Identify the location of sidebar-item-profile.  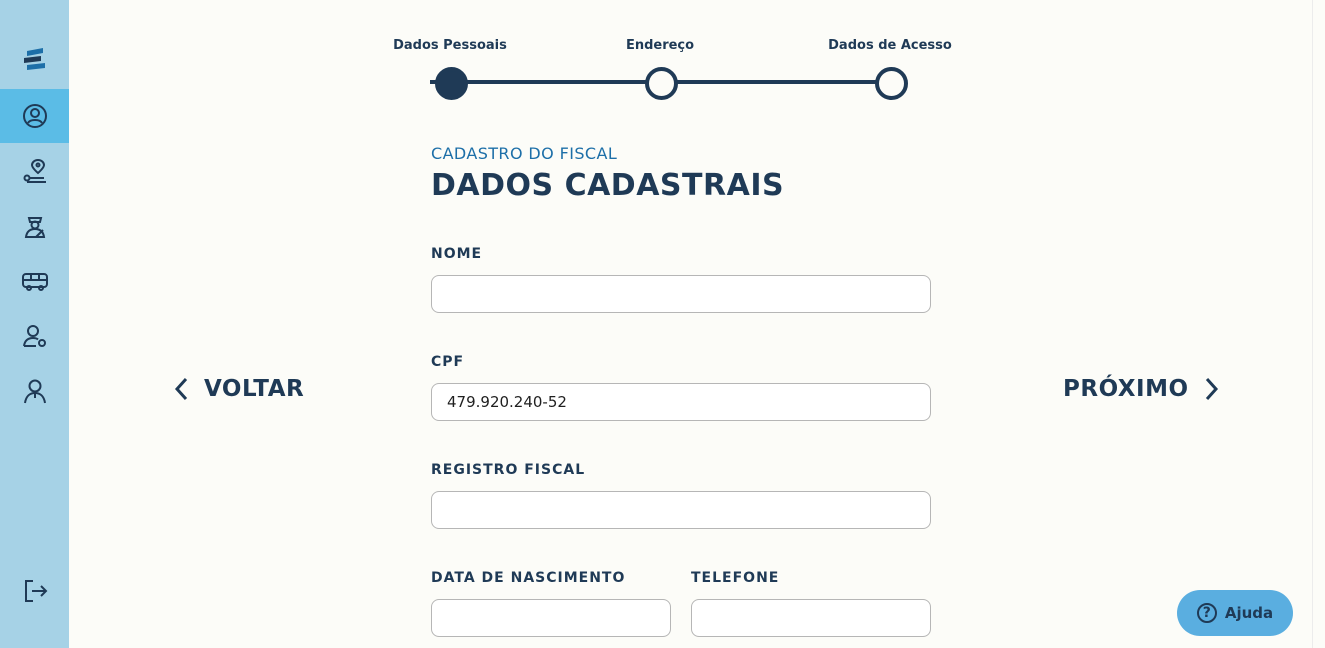
(34, 116).